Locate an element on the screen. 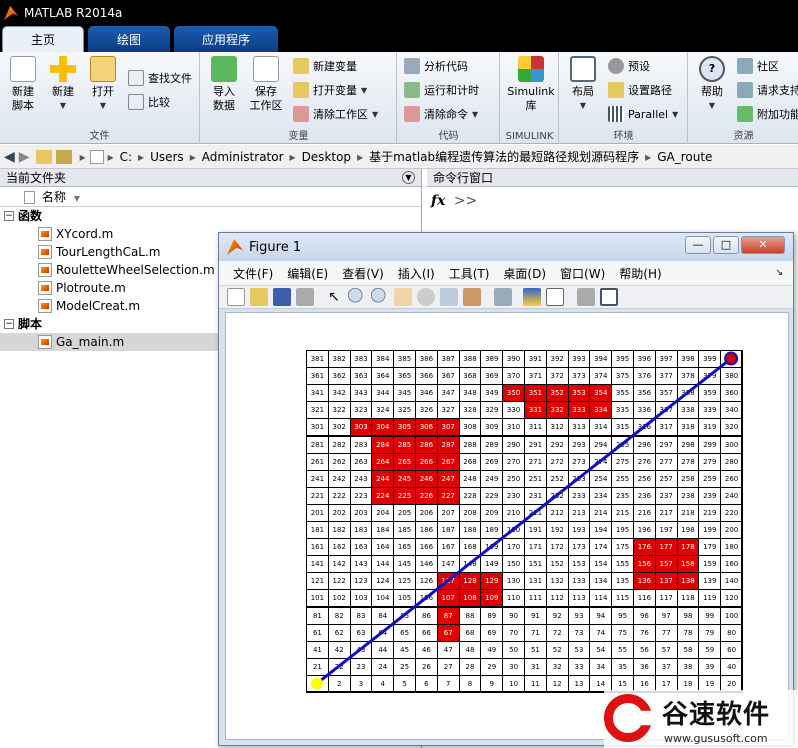 The height and width of the screenshot is (748, 798). matlab-logo-icon is located at coordinates (235, 247).